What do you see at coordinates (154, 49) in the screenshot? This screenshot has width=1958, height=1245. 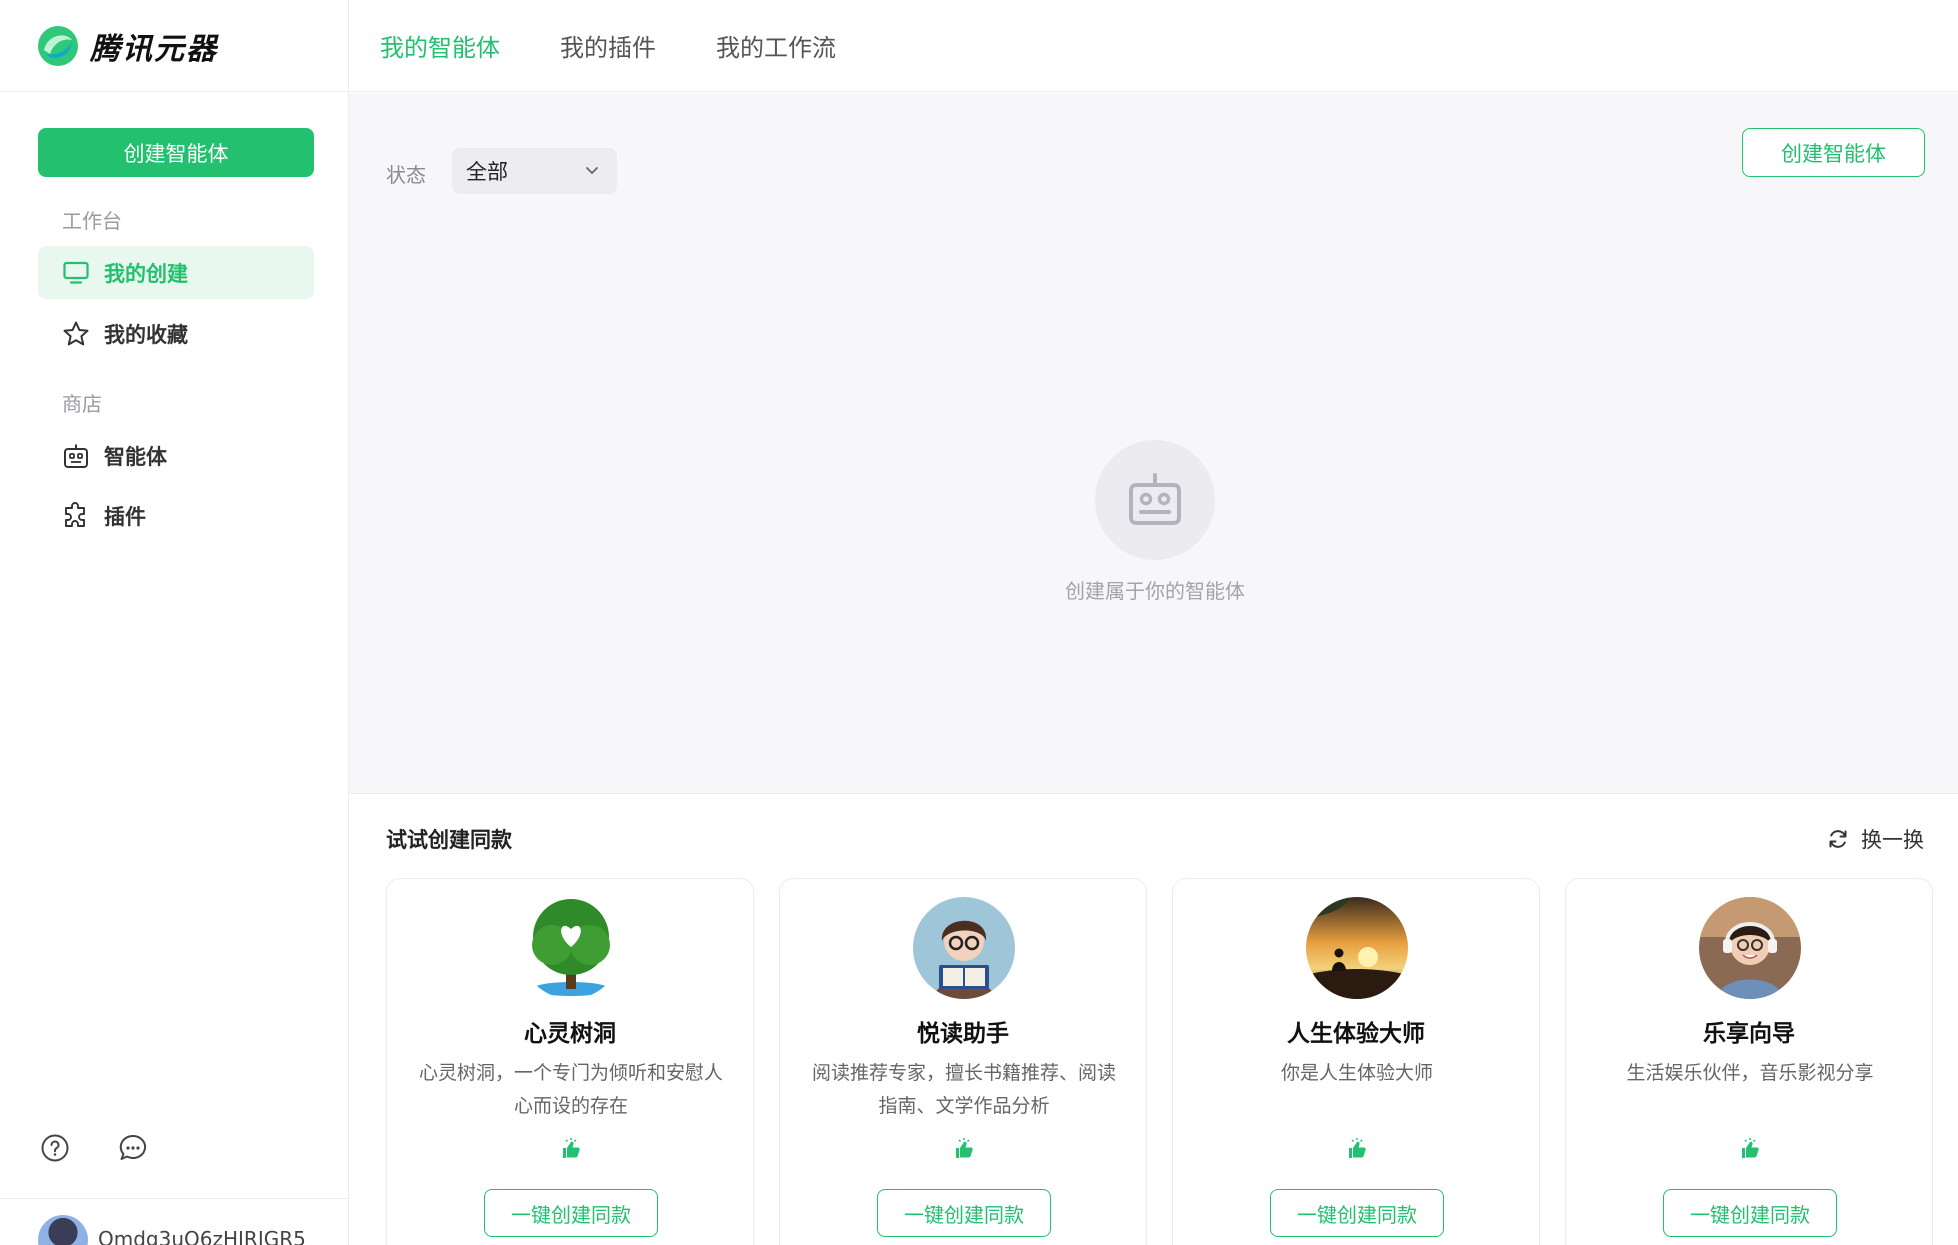 I see `brand-name: 腾讯元器` at bounding box center [154, 49].